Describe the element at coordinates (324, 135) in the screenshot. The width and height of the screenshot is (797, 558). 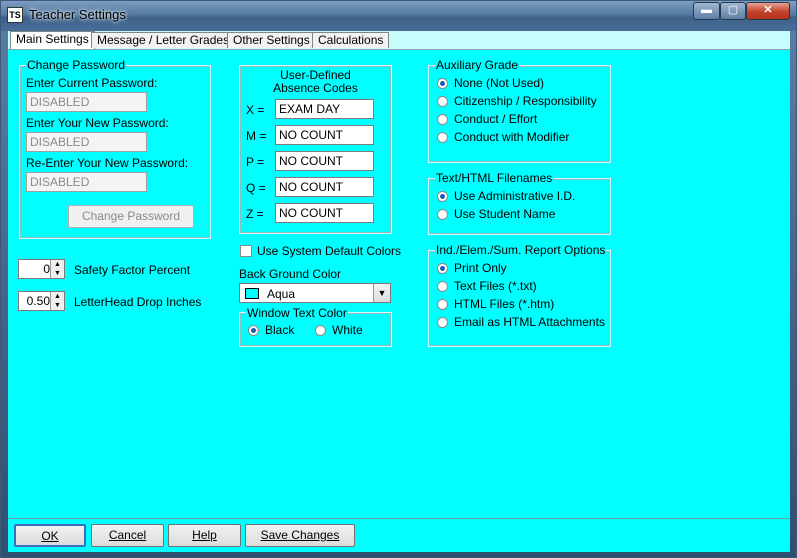
I see `absence-code-m-input: NO COUNT` at that location.